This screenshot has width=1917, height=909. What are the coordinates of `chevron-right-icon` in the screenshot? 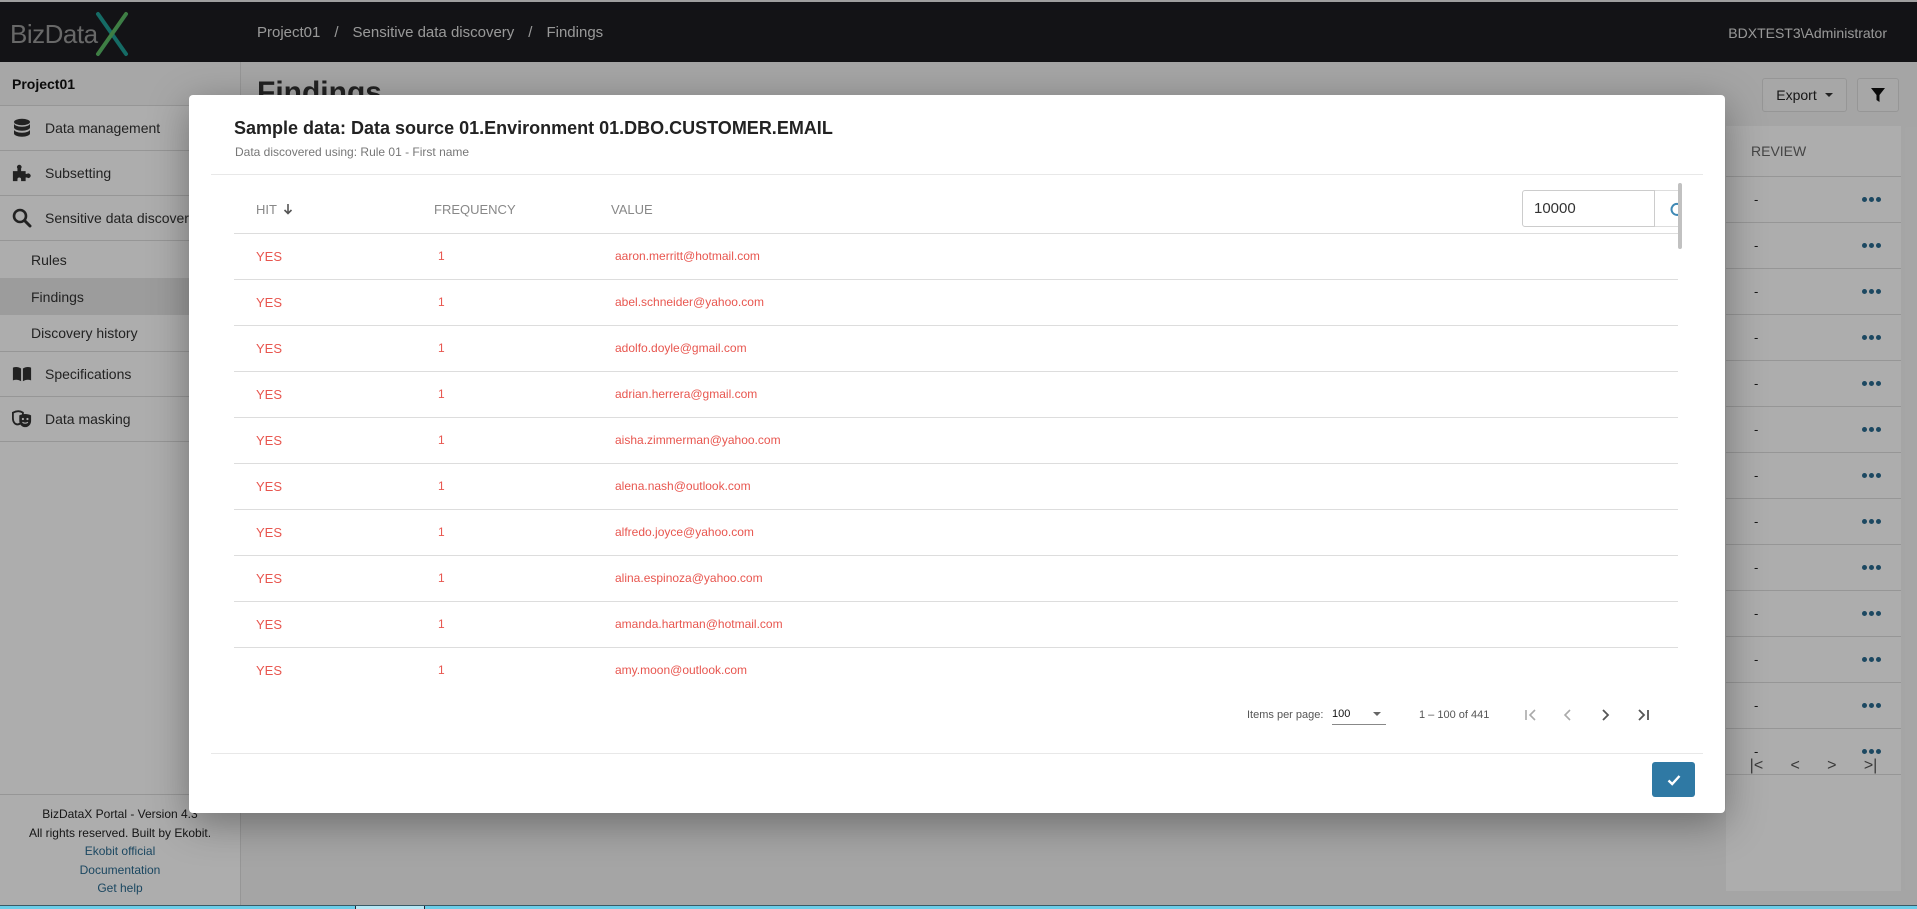 It's located at (1606, 715).